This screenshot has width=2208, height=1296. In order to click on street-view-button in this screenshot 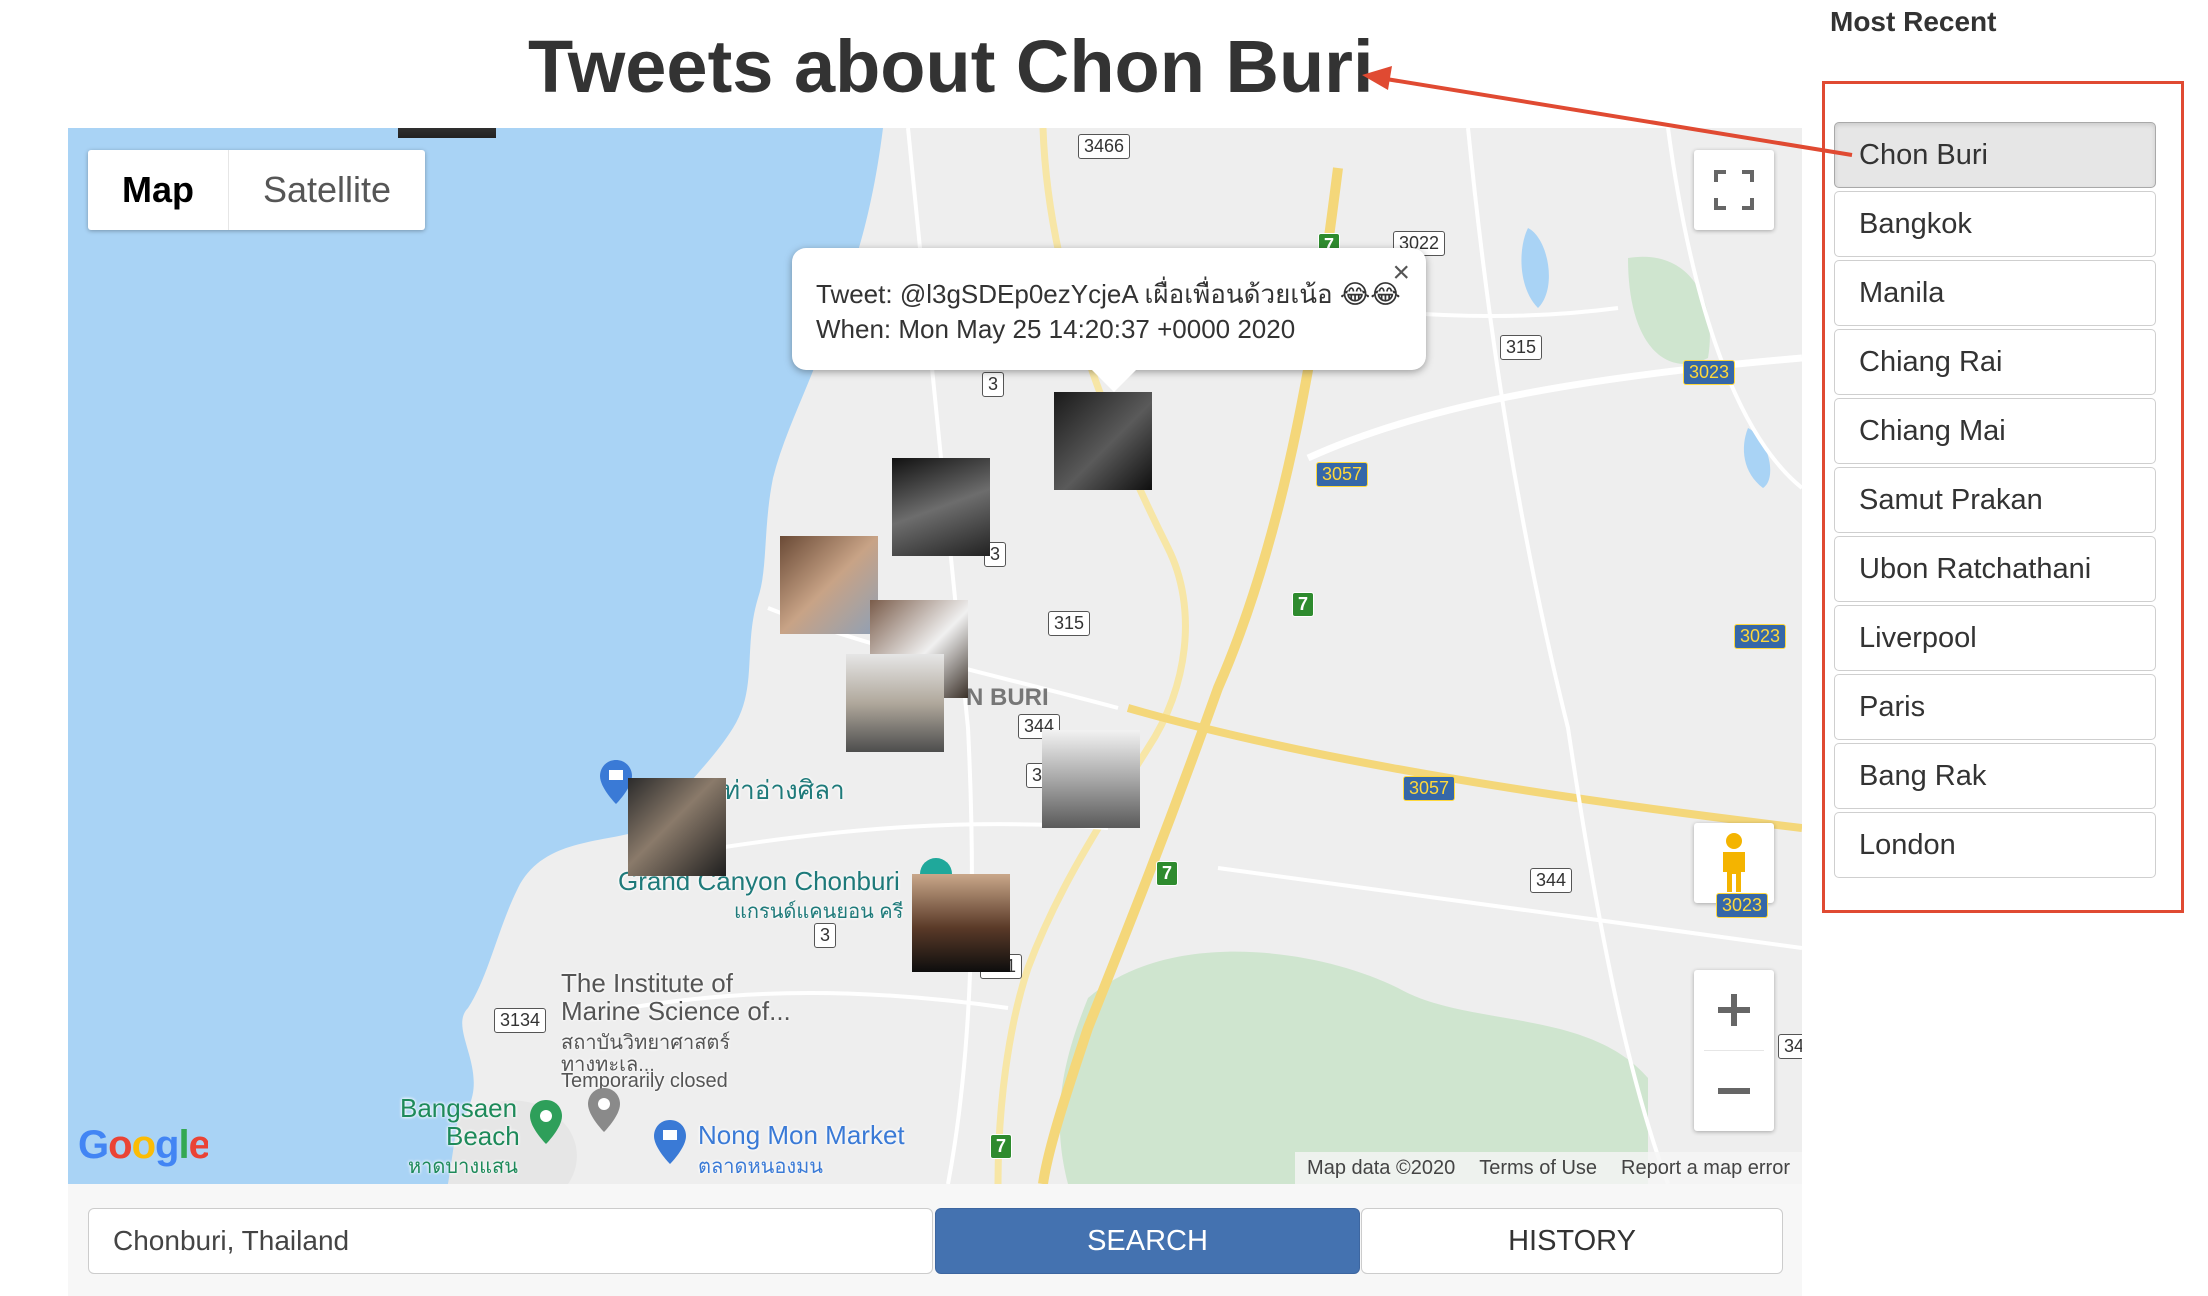, I will do `click(1734, 863)`.